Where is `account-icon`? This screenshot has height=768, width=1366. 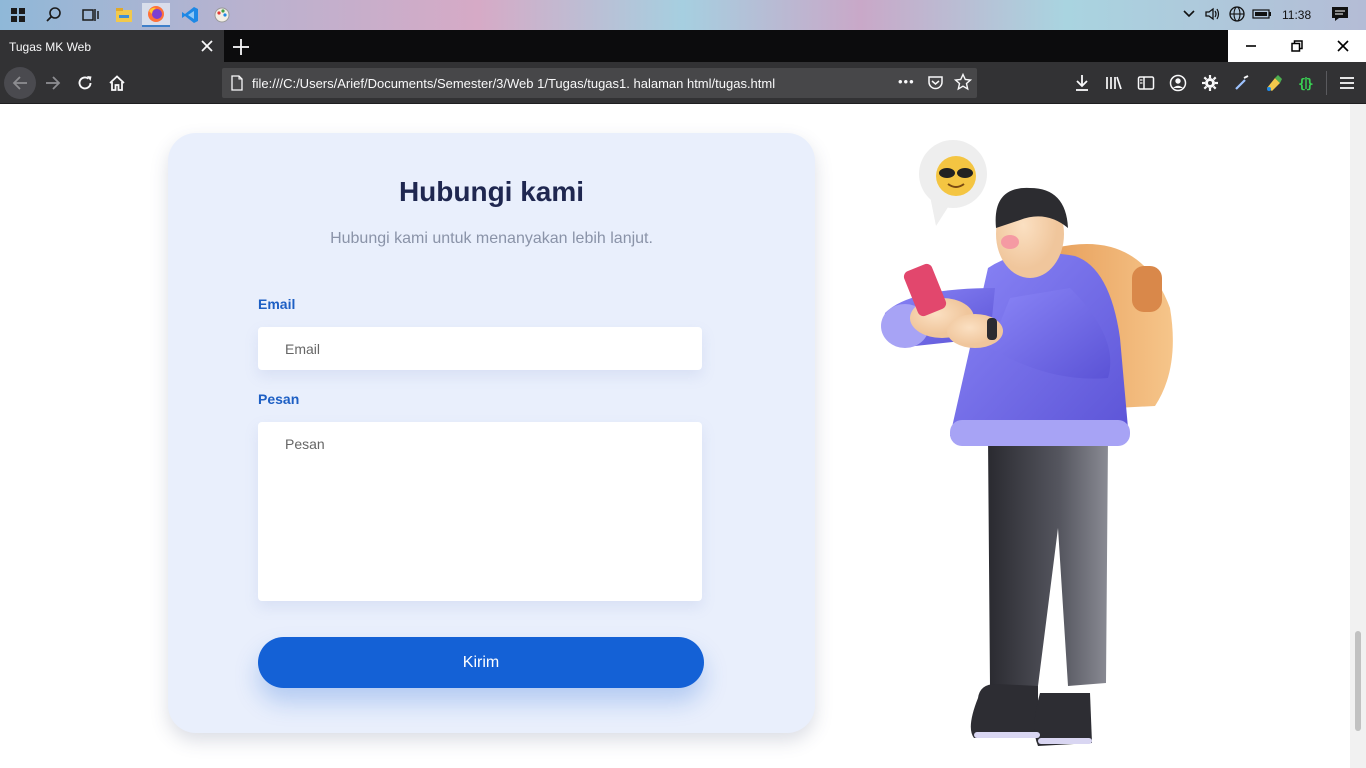 account-icon is located at coordinates (1178, 83).